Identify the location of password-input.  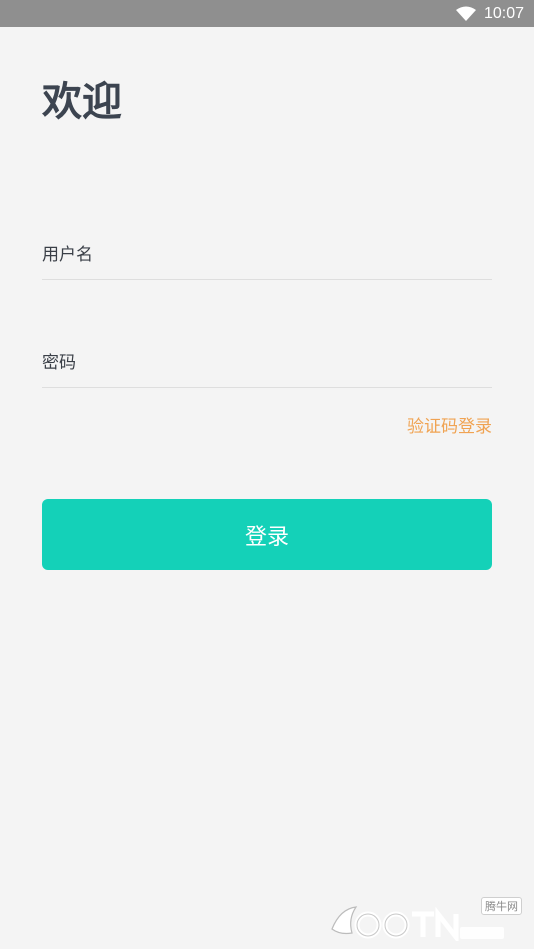
(267, 362).